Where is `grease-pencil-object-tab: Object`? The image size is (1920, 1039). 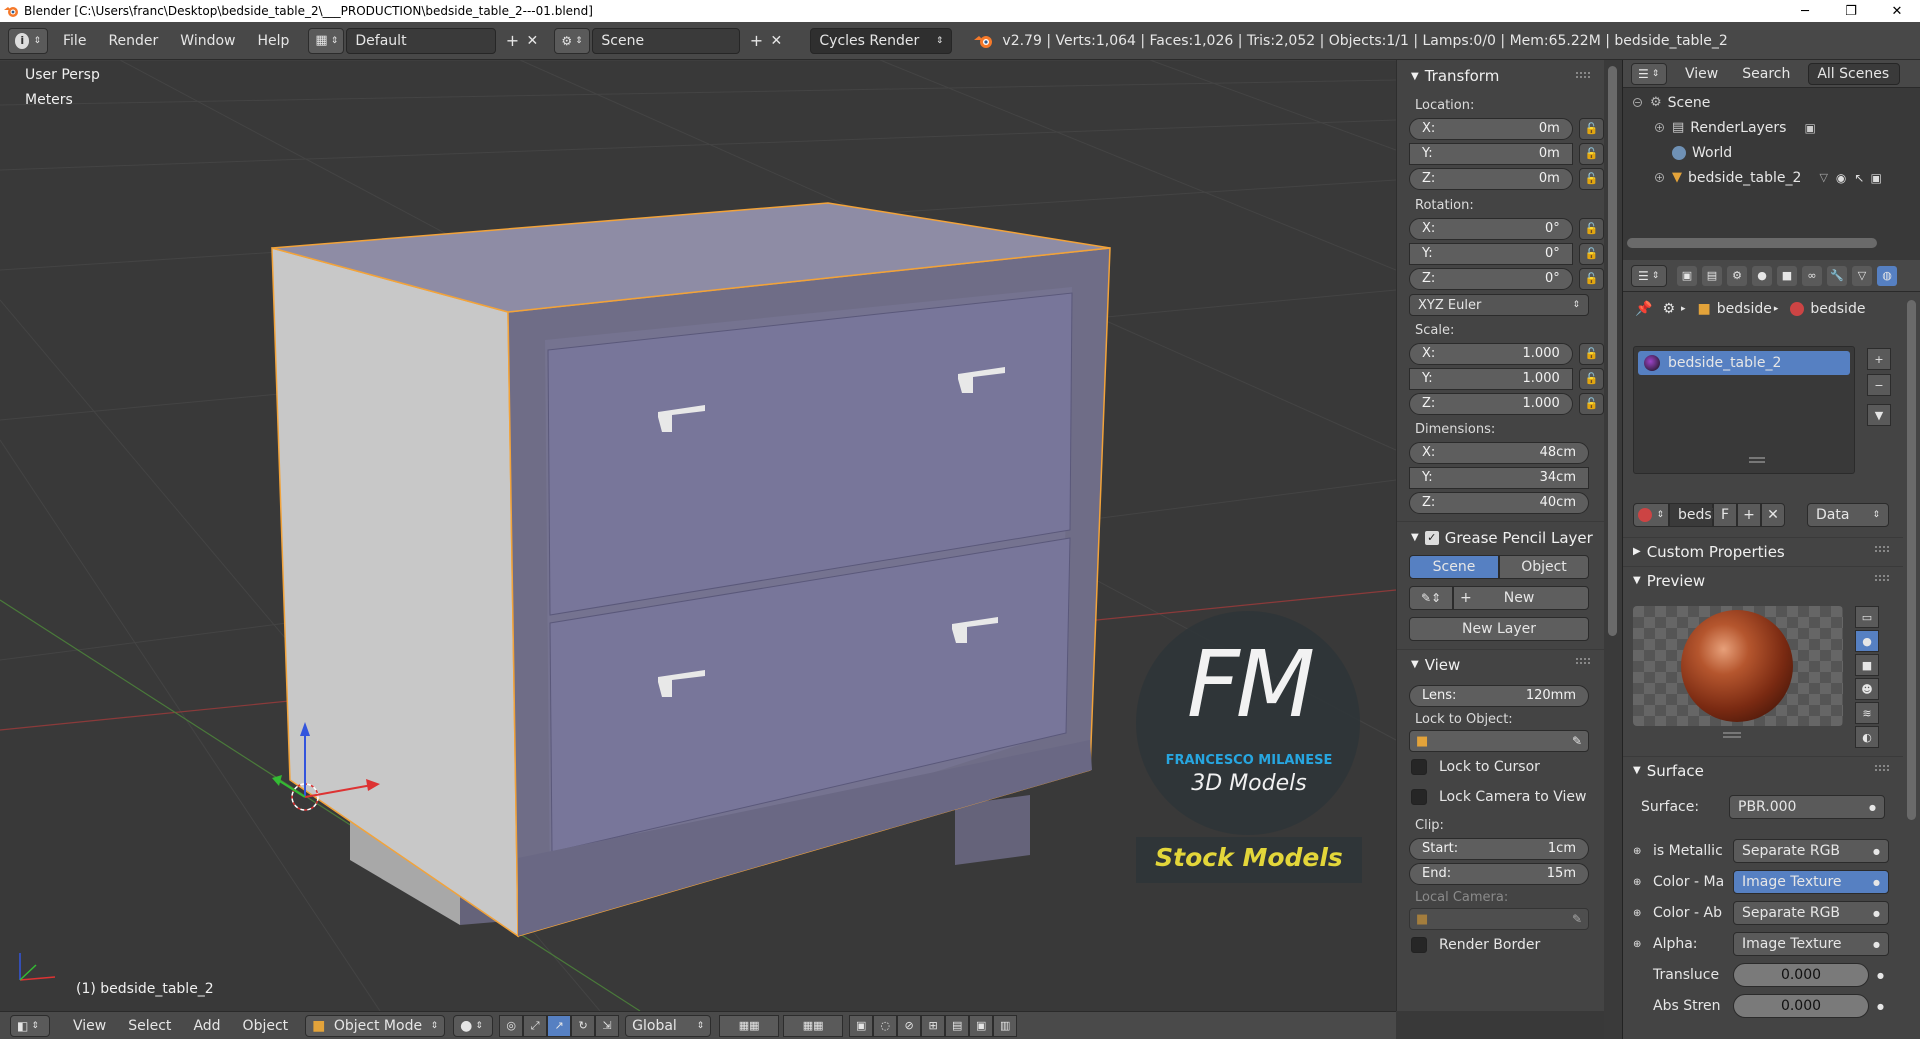
grease-pencil-object-tab: Object is located at coordinates (1544, 567).